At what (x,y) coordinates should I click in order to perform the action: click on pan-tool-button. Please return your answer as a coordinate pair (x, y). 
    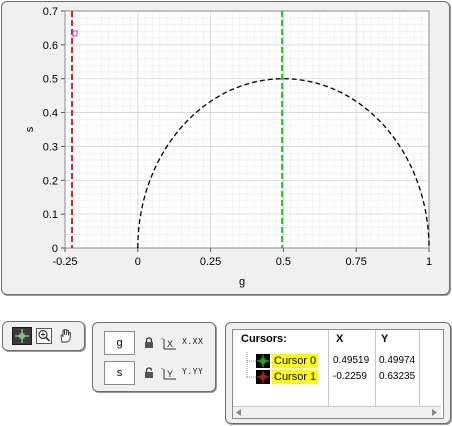
    Looking at the image, I should click on (66, 336).